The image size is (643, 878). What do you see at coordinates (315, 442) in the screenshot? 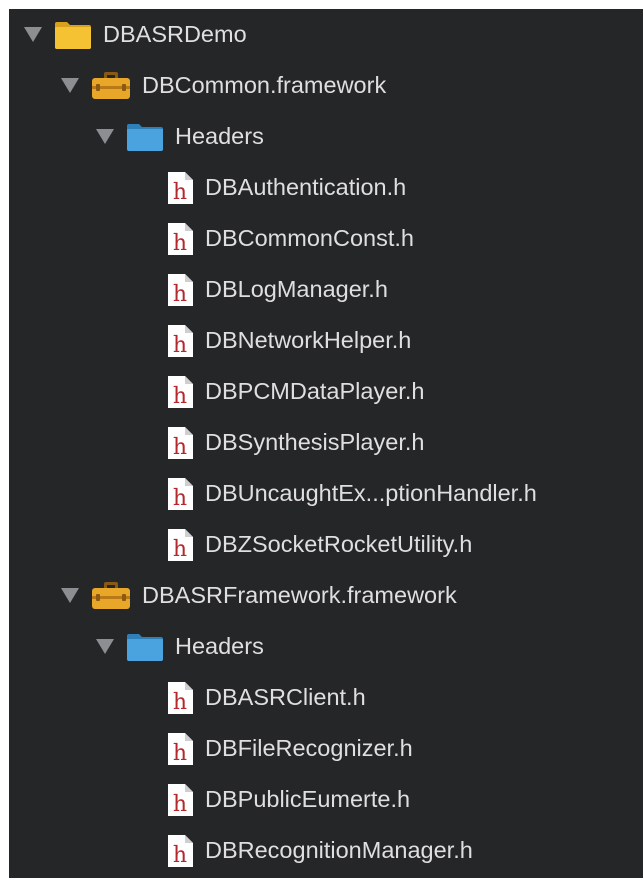
I see `file-name: DBSynthesisPlayer.h` at bounding box center [315, 442].